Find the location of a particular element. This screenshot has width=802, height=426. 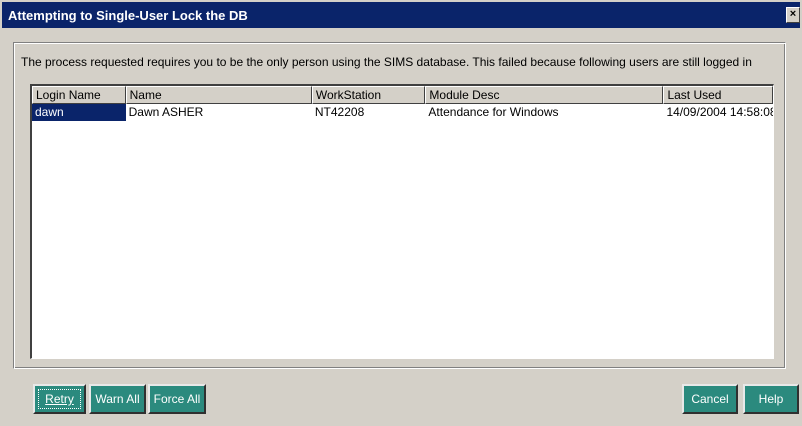

help-button-label: Help is located at coordinates (771, 399).